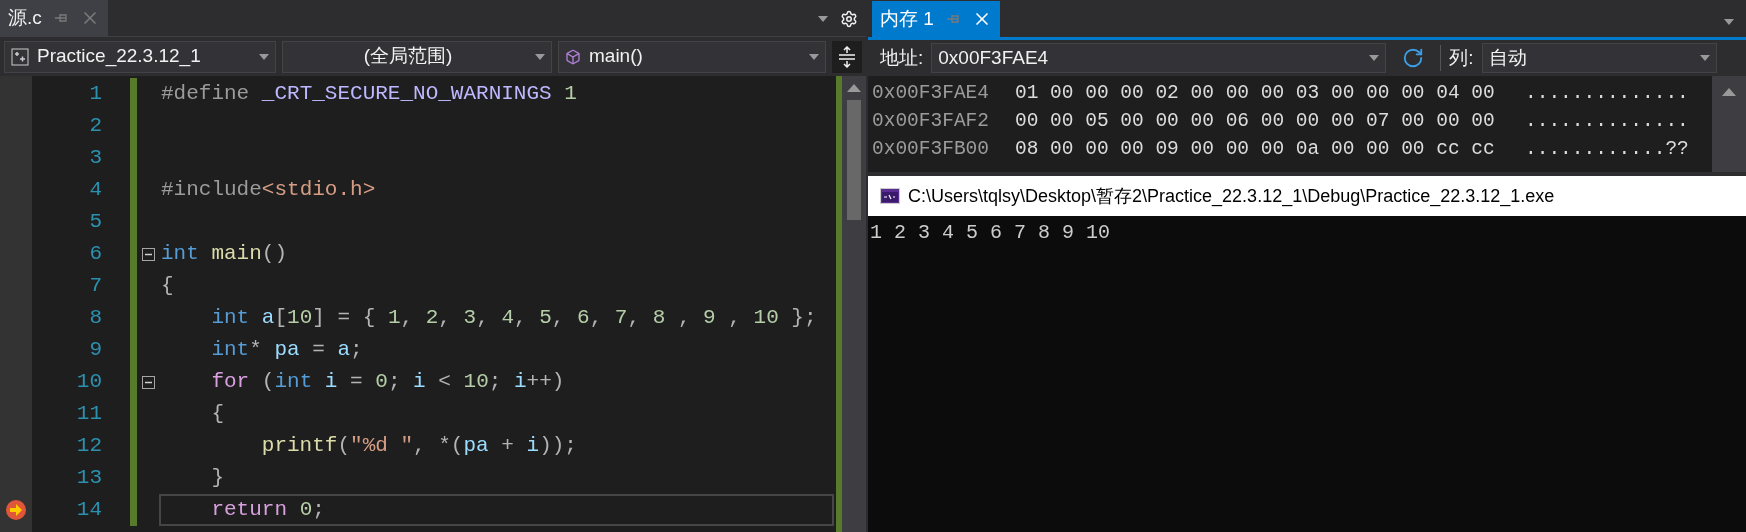 The width and height of the screenshot is (1746, 532). Describe the element at coordinates (573, 56) in the screenshot. I see `cube-icon` at that location.